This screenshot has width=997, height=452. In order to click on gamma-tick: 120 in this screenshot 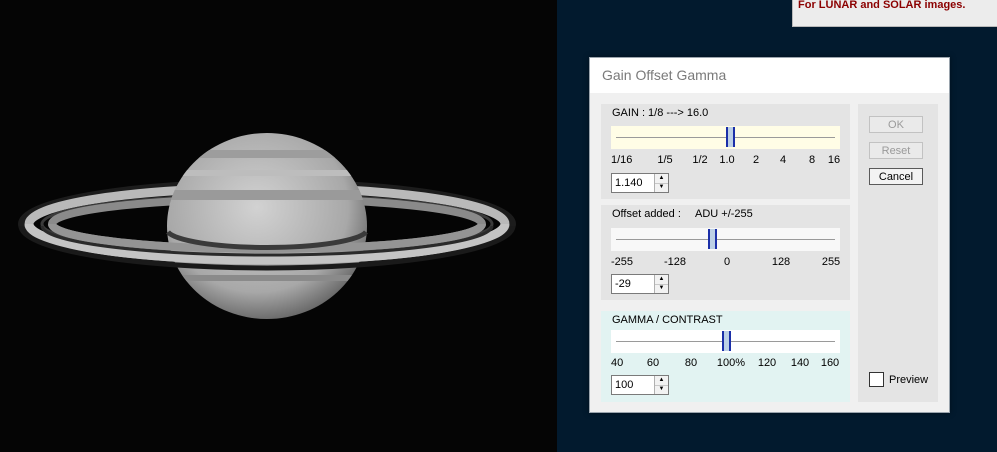, I will do `click(767, 363)`.